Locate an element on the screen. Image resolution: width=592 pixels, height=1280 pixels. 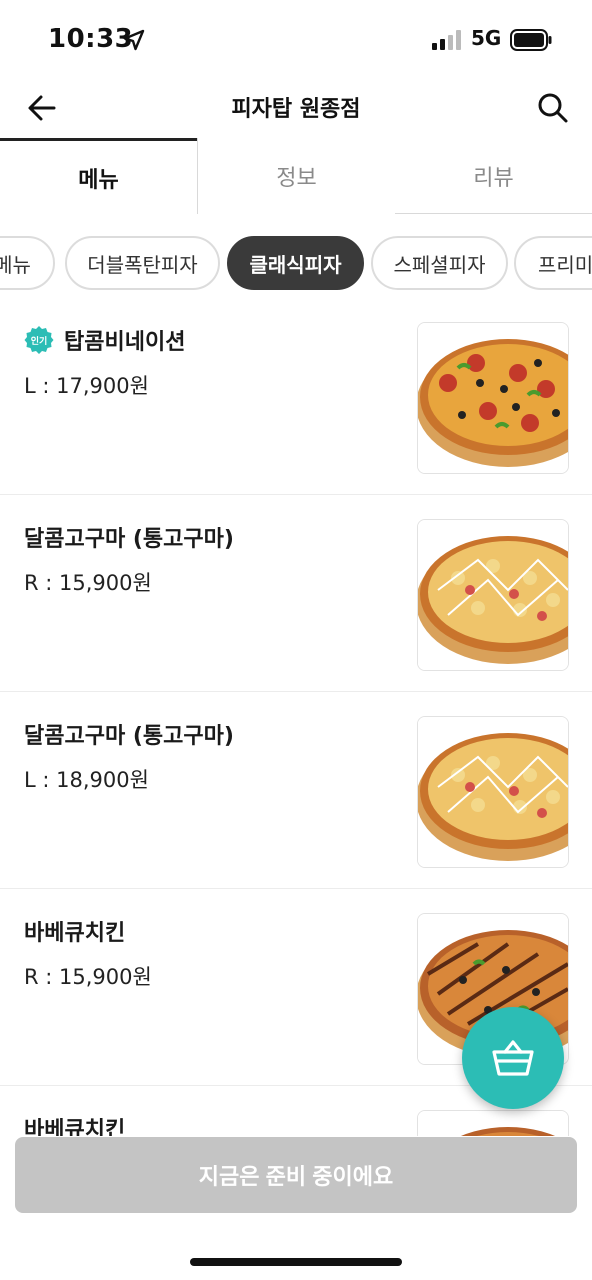
menu-item-price: L : 17,900원 is located at coordinates (86, 386).